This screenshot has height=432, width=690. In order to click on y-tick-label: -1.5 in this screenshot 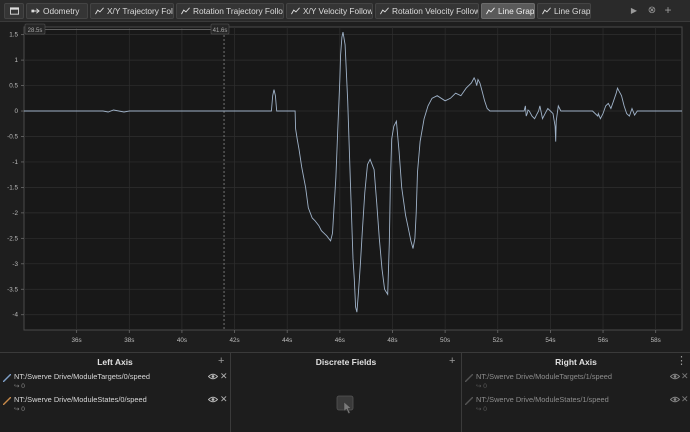, I will do `click(12, 187)`.